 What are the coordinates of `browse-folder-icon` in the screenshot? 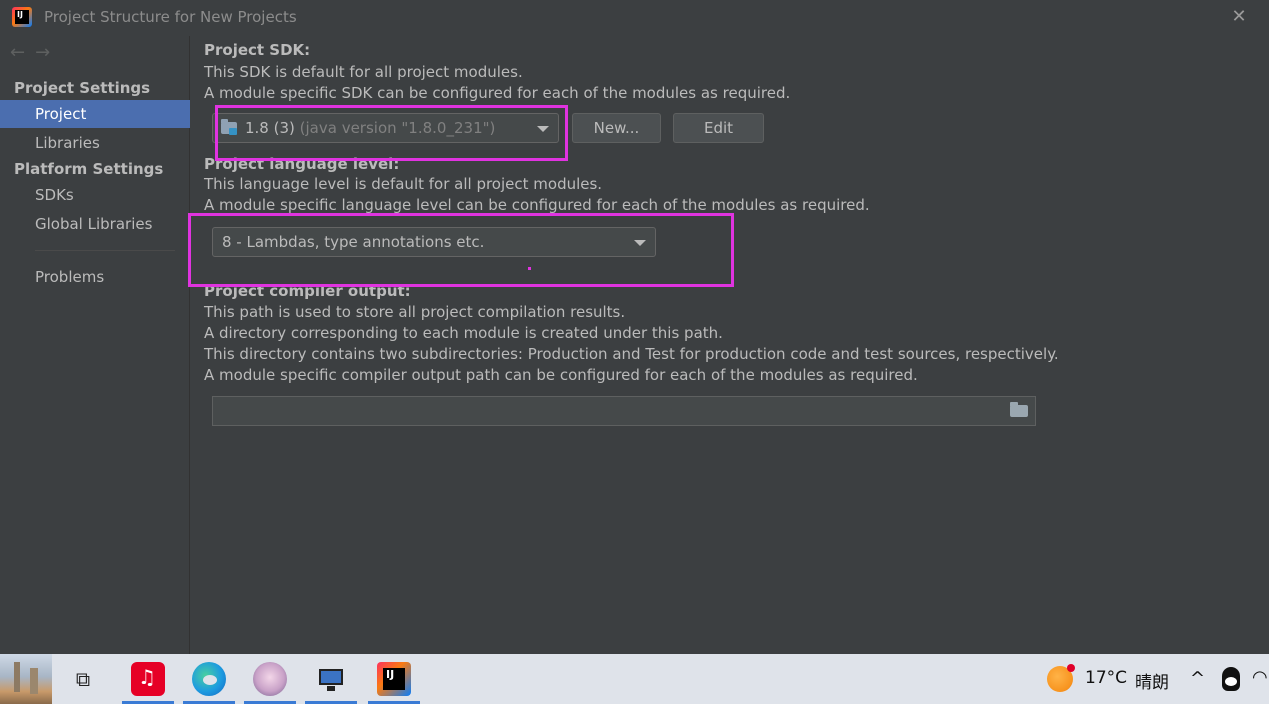 It's located at (1019, 409).